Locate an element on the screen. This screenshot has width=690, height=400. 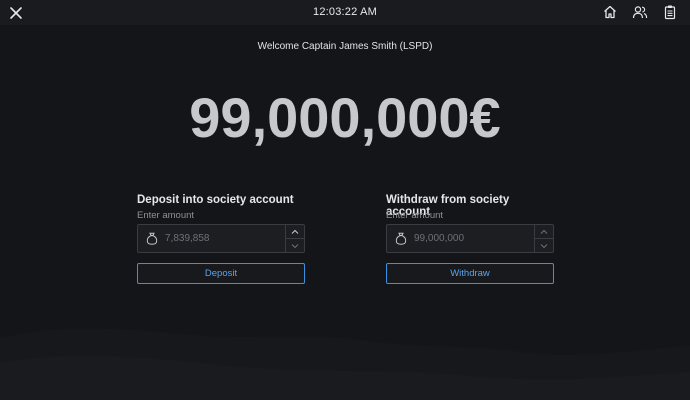
deposit-decrement-button is located at coordinates (295, 245).